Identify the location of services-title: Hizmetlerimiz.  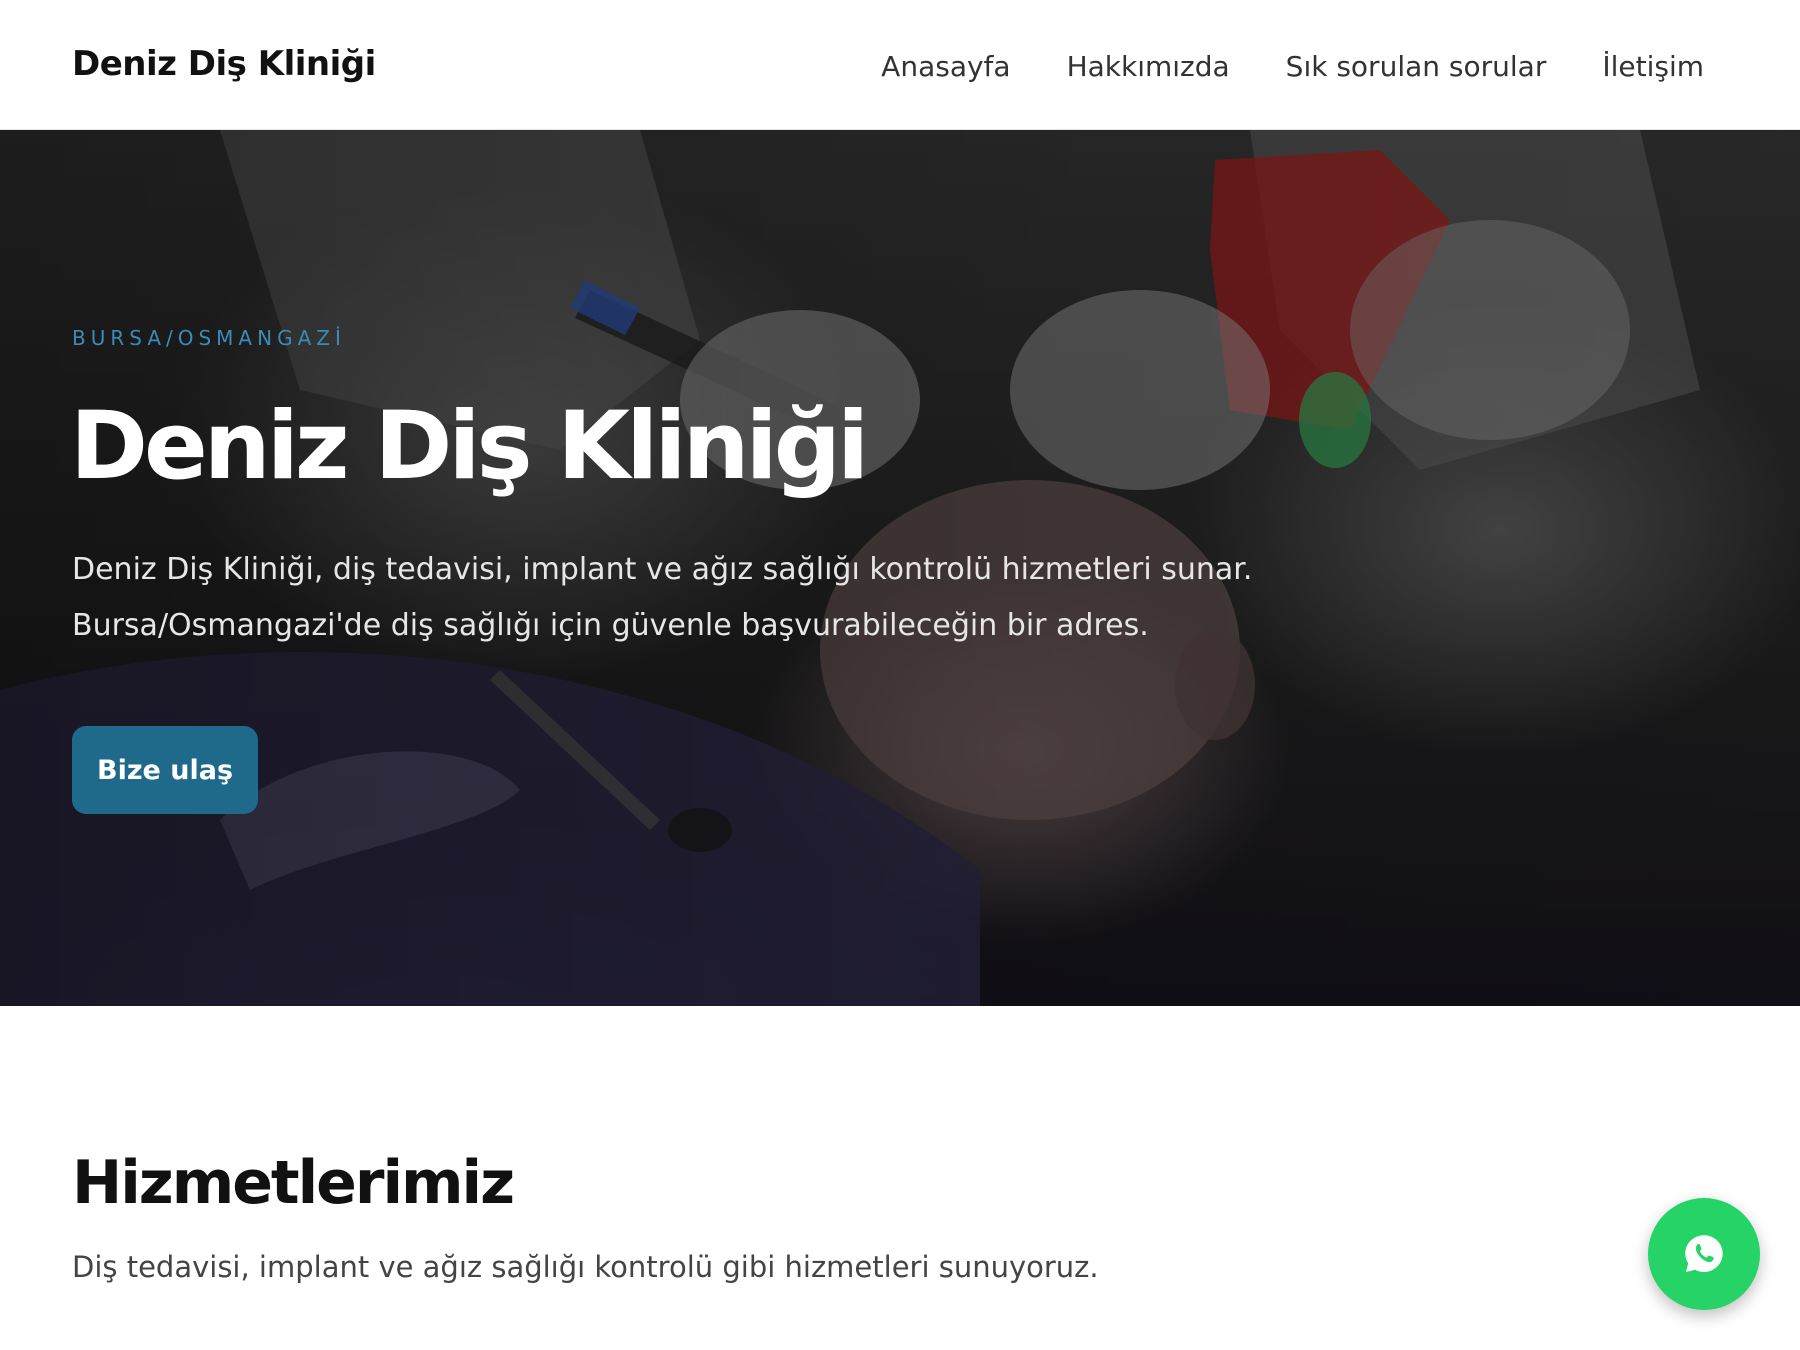
(293, 1183).